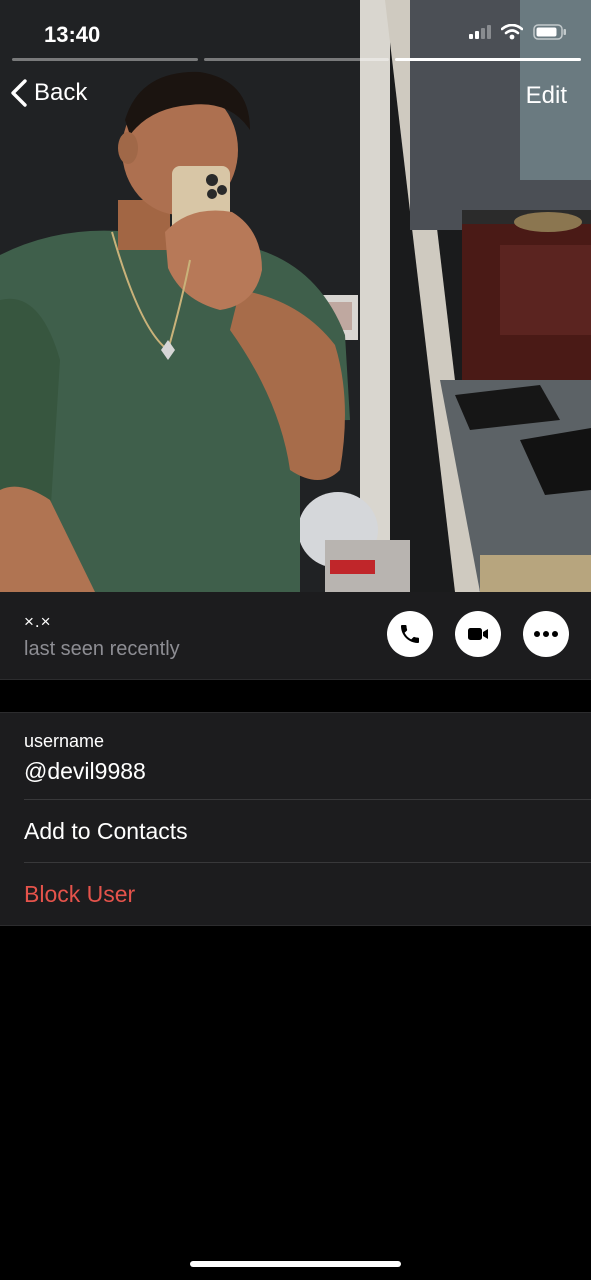 The image size is (591, 1280). I want to click on video-icon, so click(478, 634).